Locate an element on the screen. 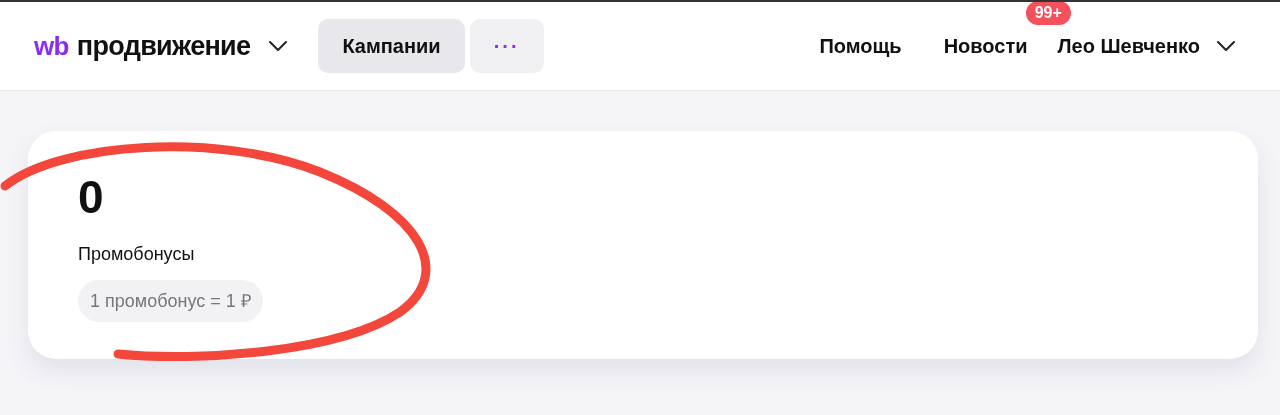 The height and width of the screenshot is (415, 1280). nav-tab: Кампании is located at coordinates (391, 46).